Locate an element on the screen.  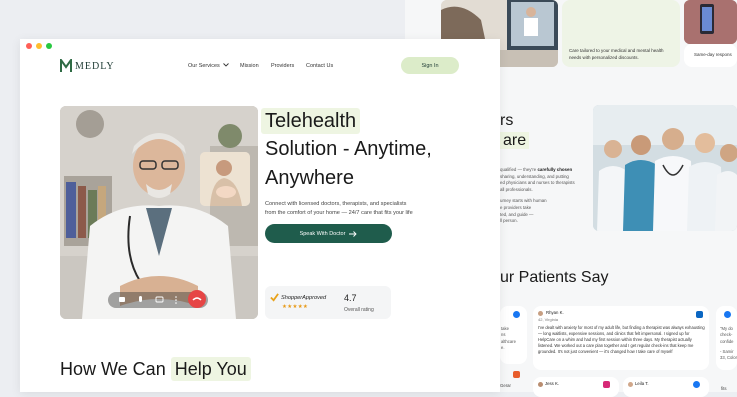
facebook-icon-right is located at coordinates (727, 314).